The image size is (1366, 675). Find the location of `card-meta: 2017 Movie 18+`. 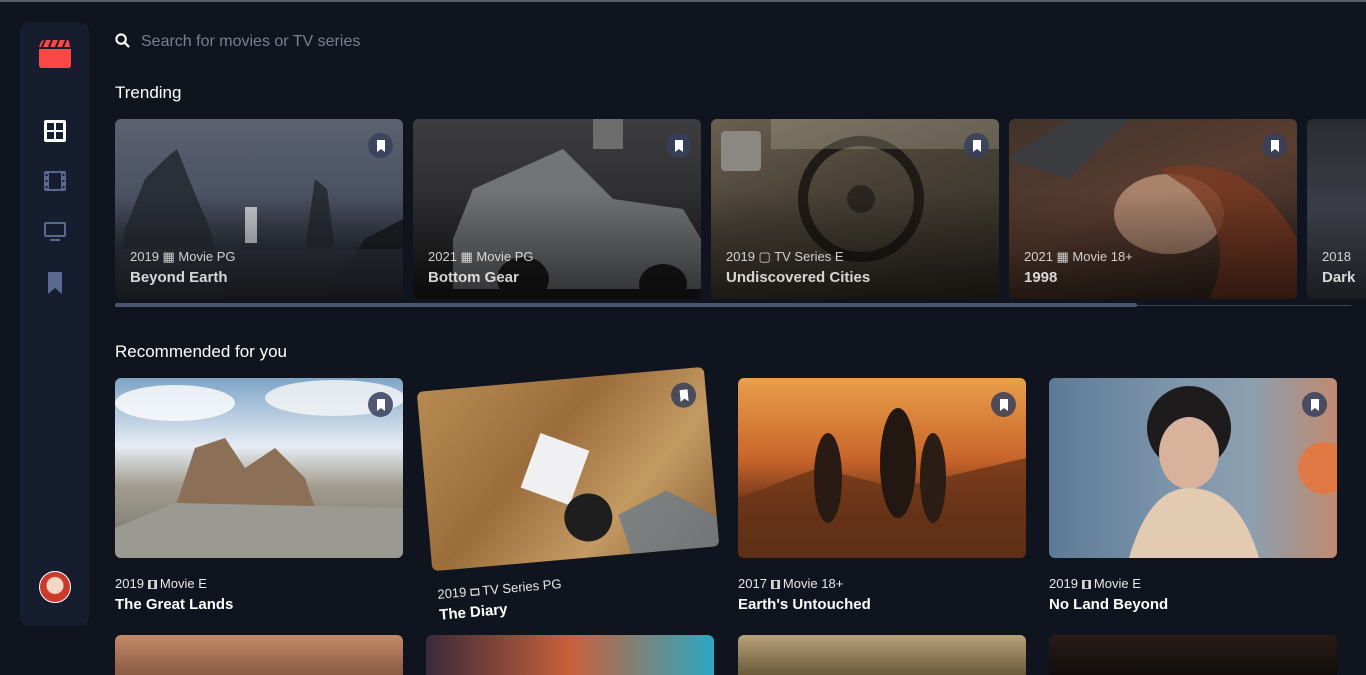

card-meta: 2017 Movie 18+ is located at coordinates (790, 583).